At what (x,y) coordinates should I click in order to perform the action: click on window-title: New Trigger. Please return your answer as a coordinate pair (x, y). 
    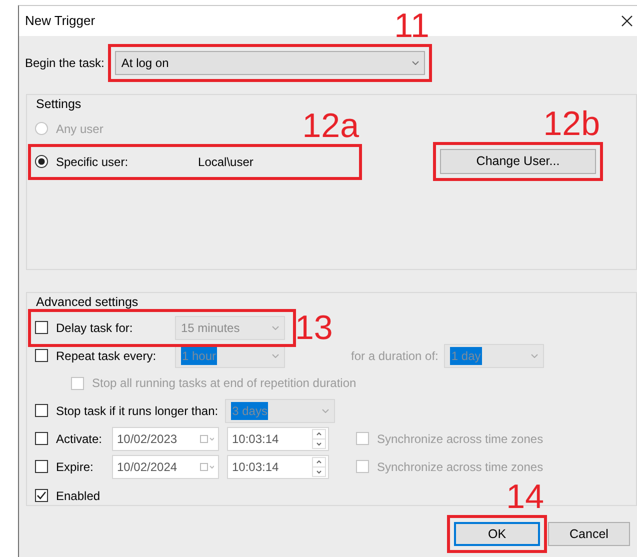
    Looking at the image, I should click on (60, 21).